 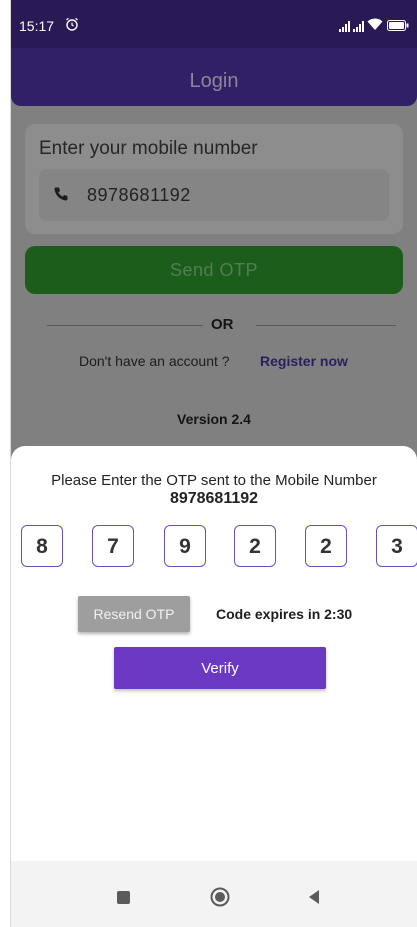 What do you see at coordinates (398, 25) in the screenshot?
I see `battery-icon` at bounding box center [398, 25].